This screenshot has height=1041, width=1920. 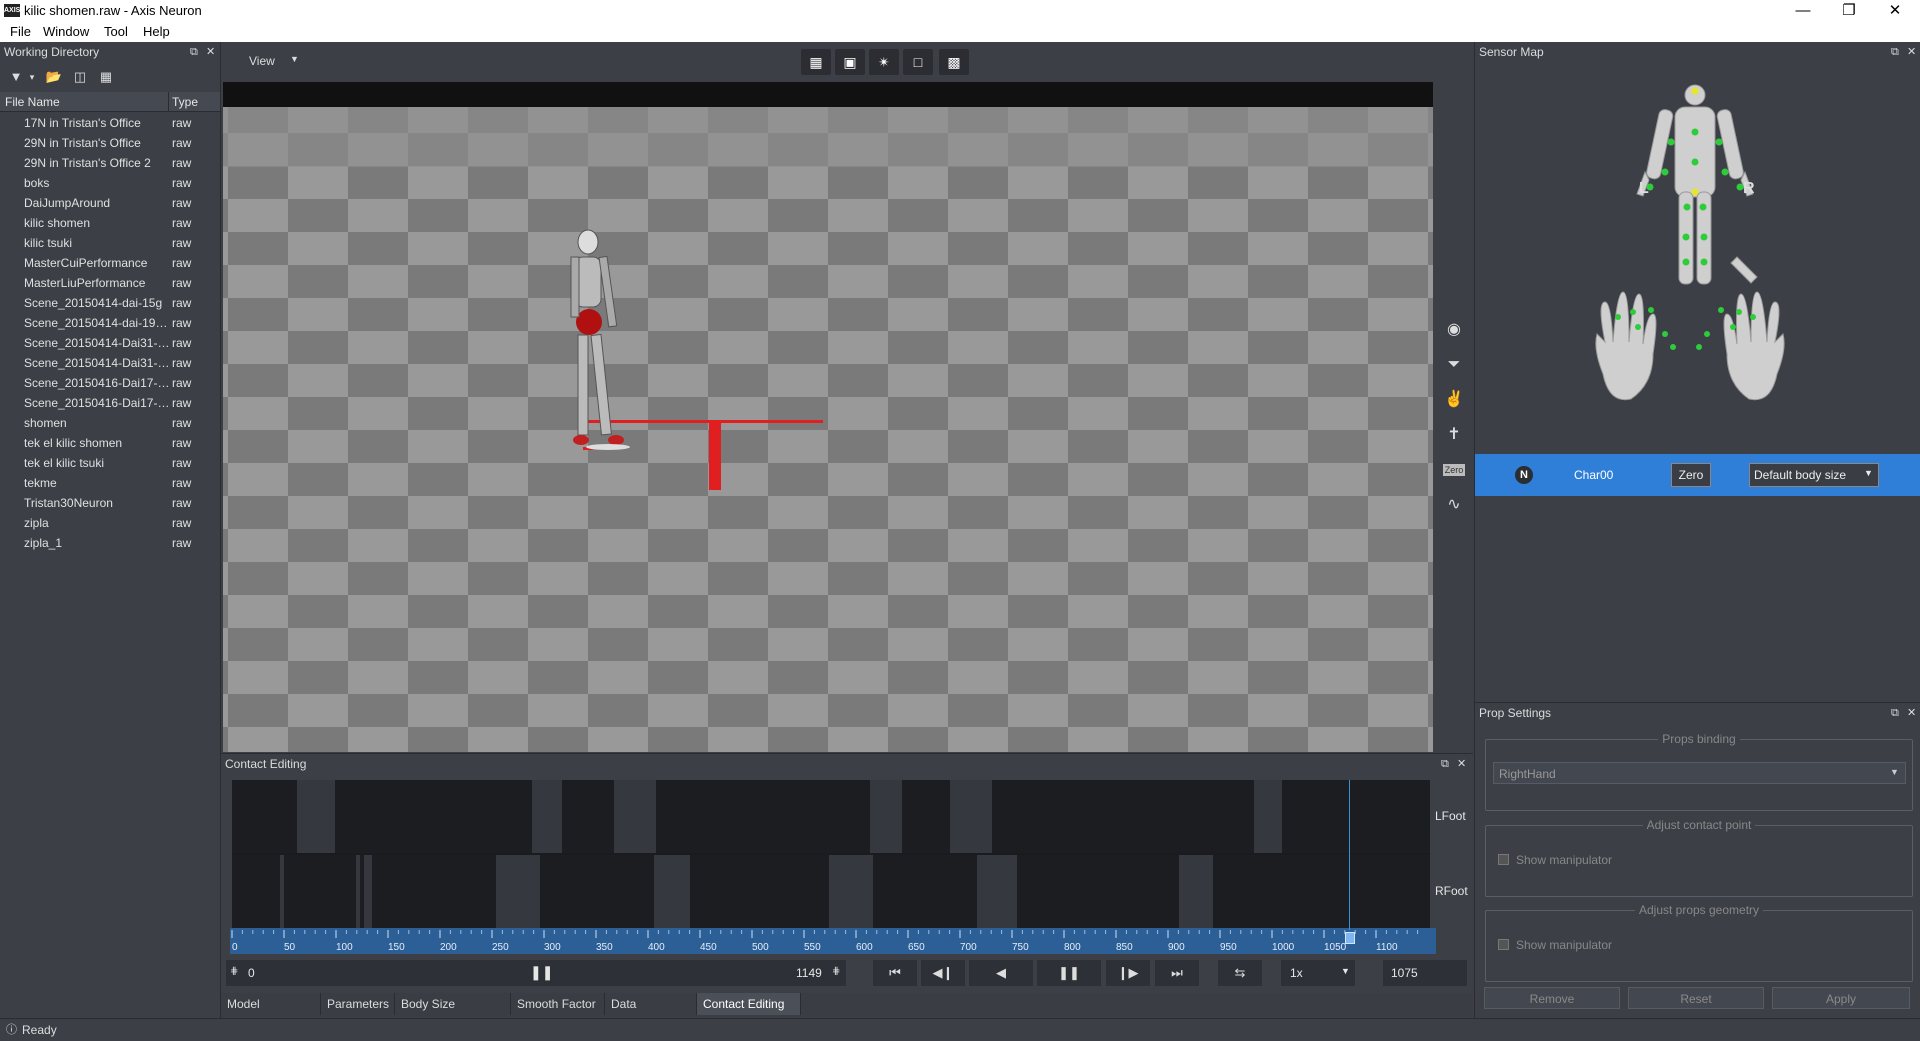 What do you see at coordinates (1696, 998) in the screenshot?
I see `reset-button: Reset` at bounding box center [1696, 998].